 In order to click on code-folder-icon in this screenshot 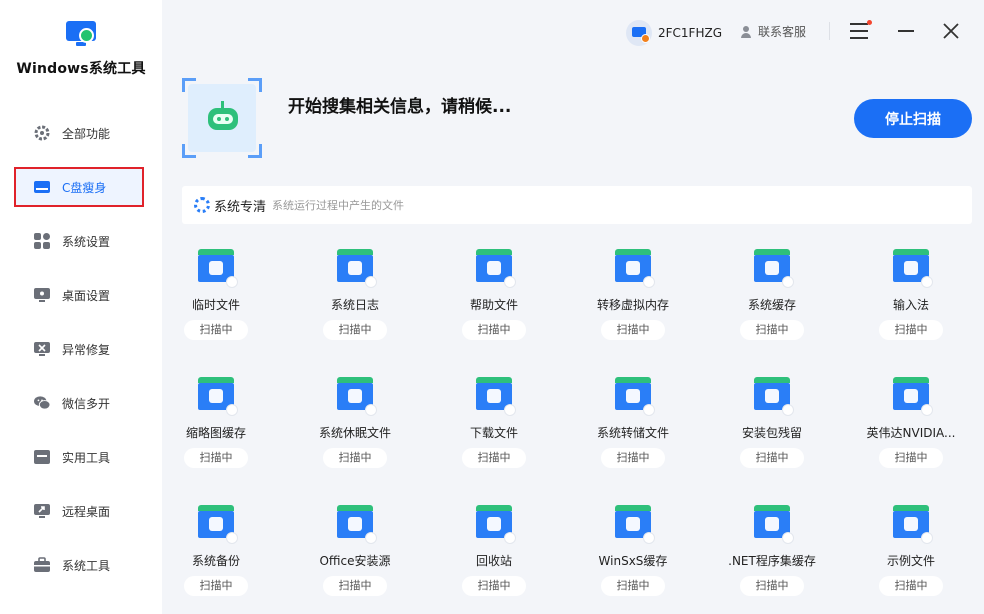, I will do `click(773, 524)`.